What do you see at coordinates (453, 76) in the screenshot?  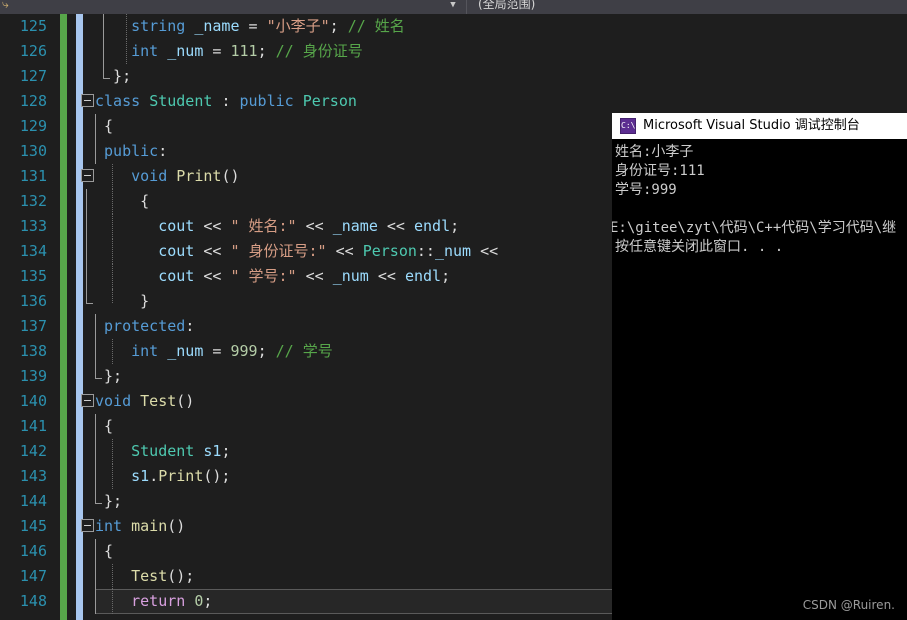 I see `code-line: 127 };` at bounding box center [453, 76].